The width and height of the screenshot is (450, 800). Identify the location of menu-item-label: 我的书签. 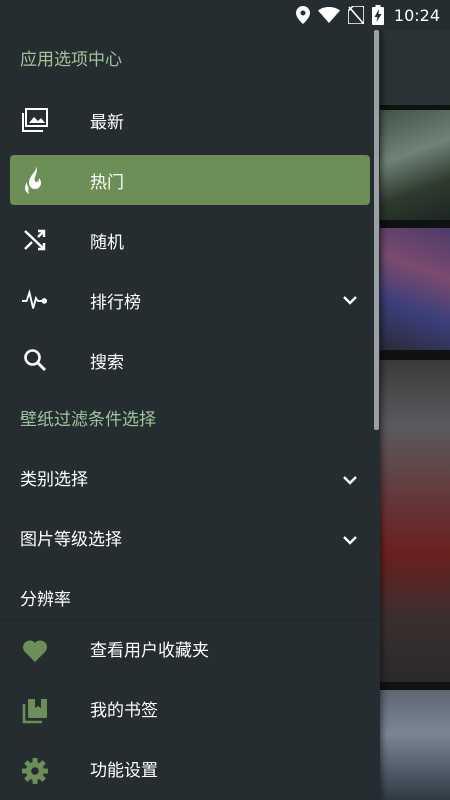
(124, 711).